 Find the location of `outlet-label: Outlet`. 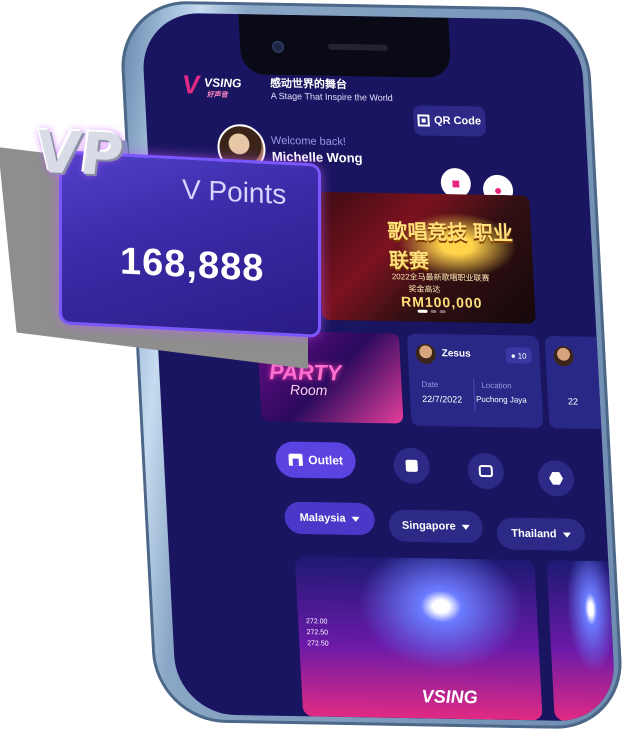

outlet-label: Outlet is located at coordinates (325, 460).